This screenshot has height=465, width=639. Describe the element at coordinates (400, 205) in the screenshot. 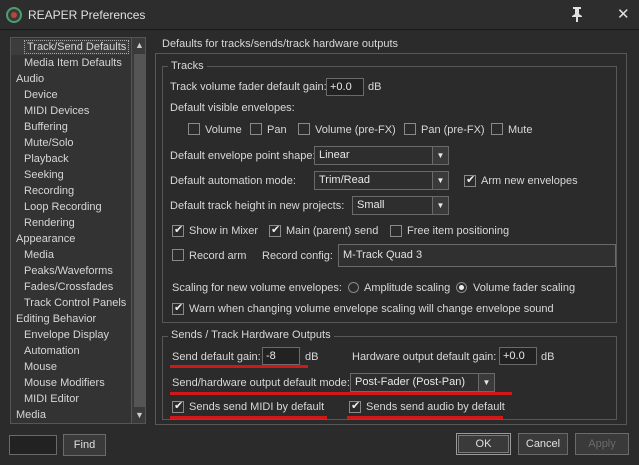

I see `track-height-dropdown: Small ▼` at that location.